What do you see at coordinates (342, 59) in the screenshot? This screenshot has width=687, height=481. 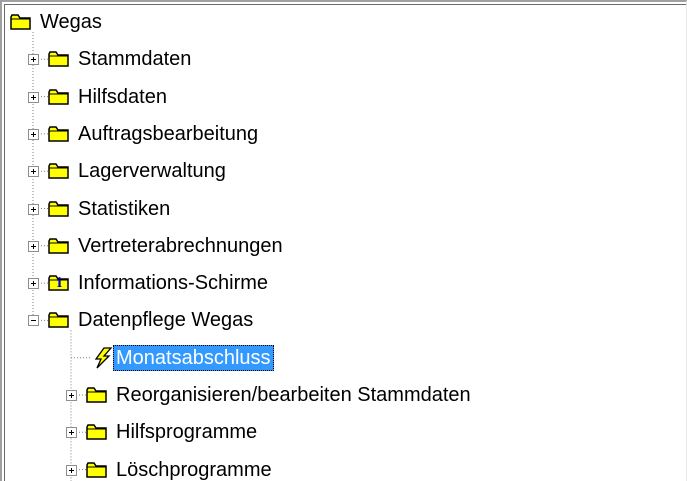 I see `tree-node-stammdaten: Stammdaten` at bounding box center [342, 59].